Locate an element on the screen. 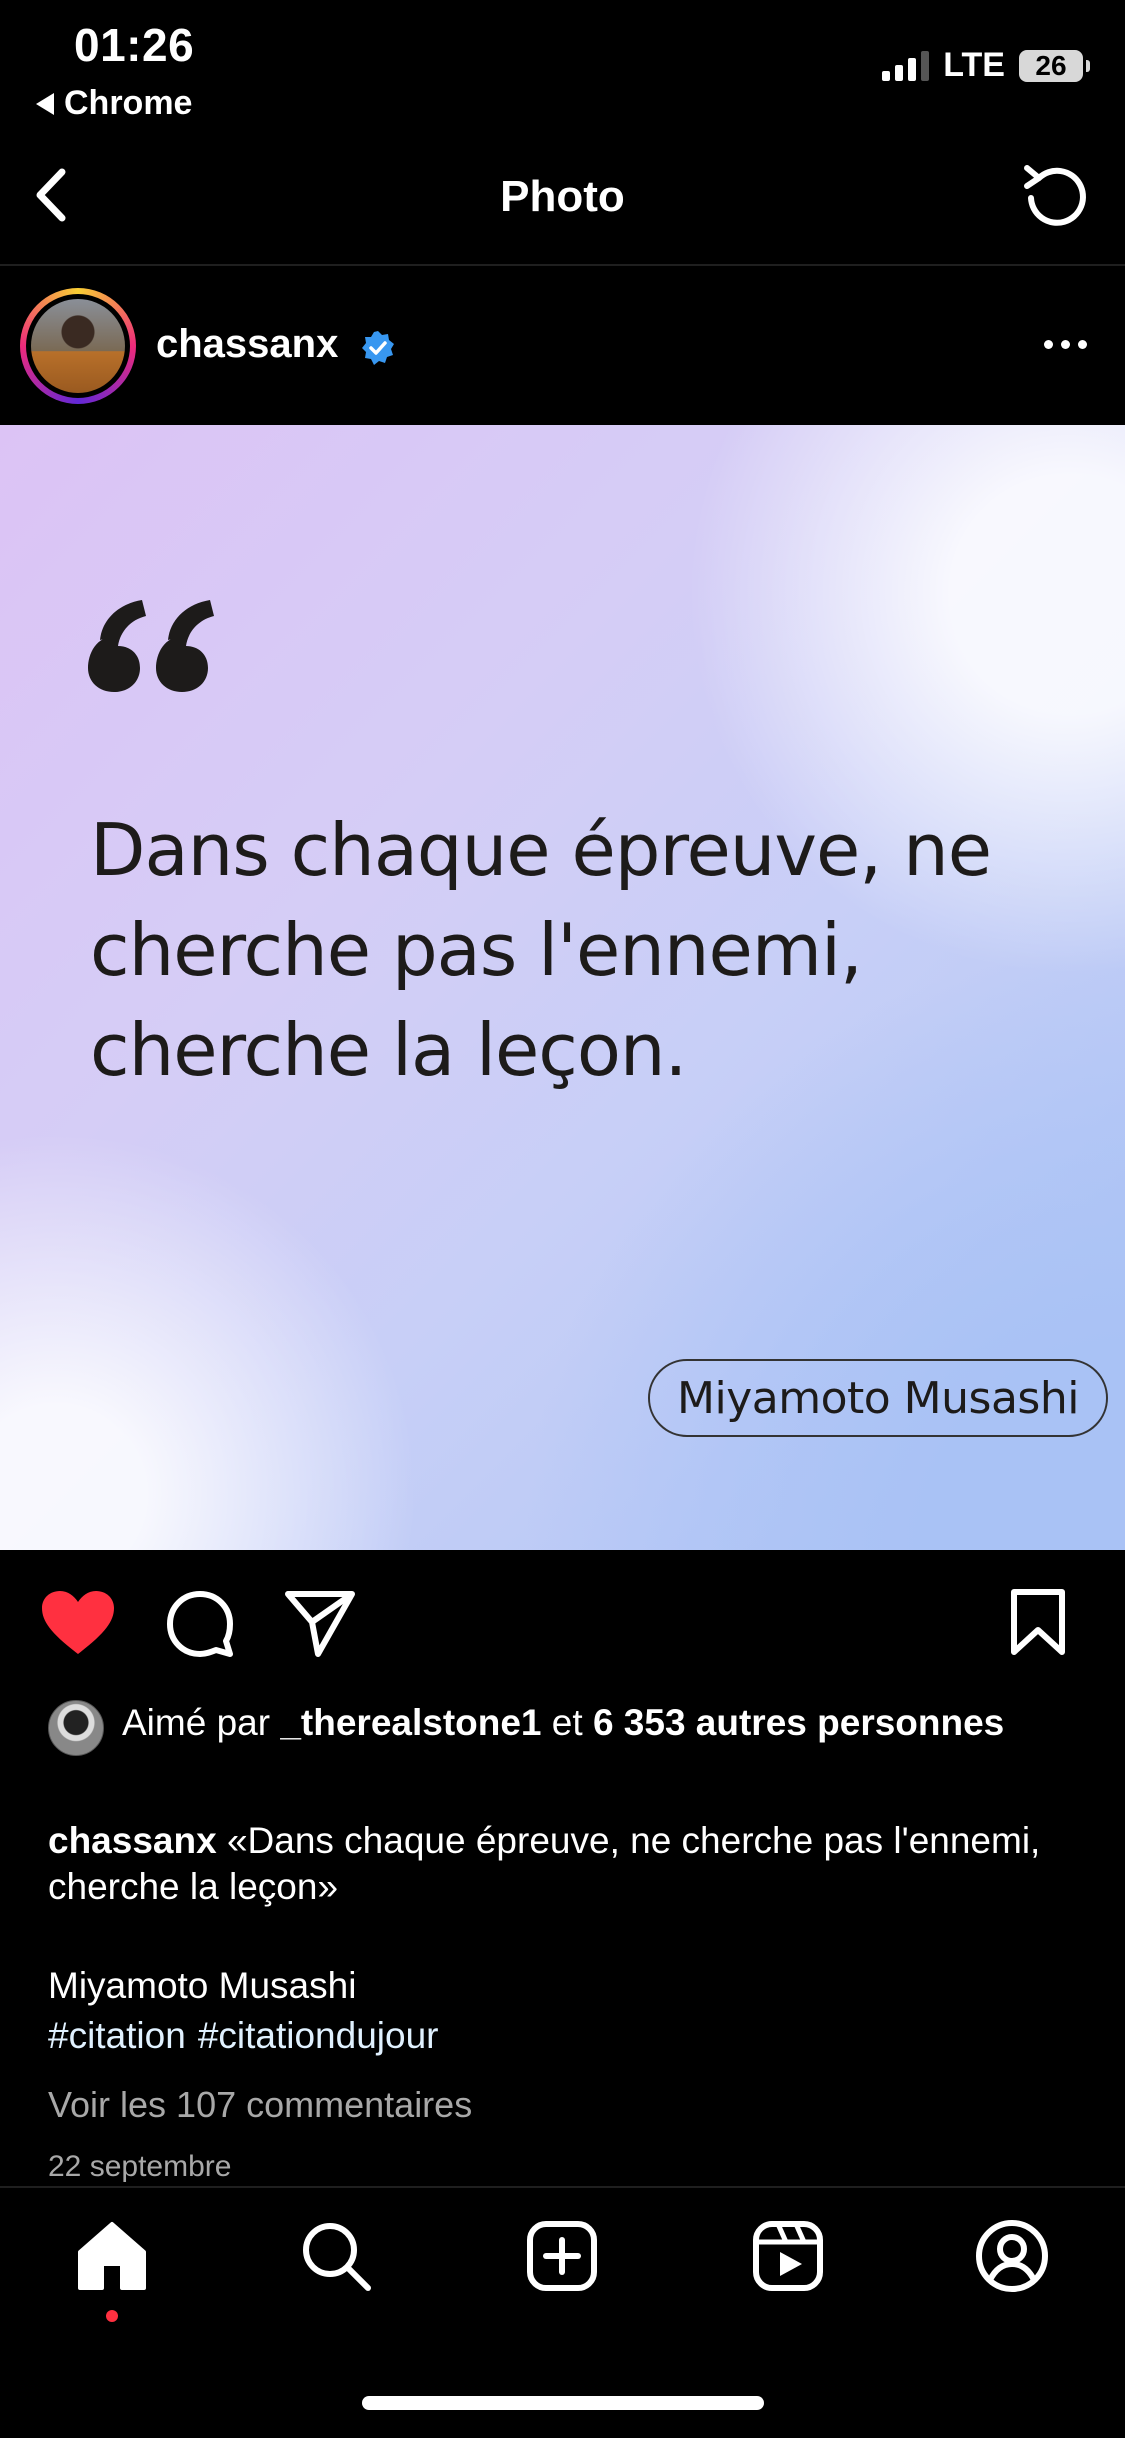 Image resolution: width=1125 pixels, height=2438 pixels. create-icon is located at coordinates (562, 2256).